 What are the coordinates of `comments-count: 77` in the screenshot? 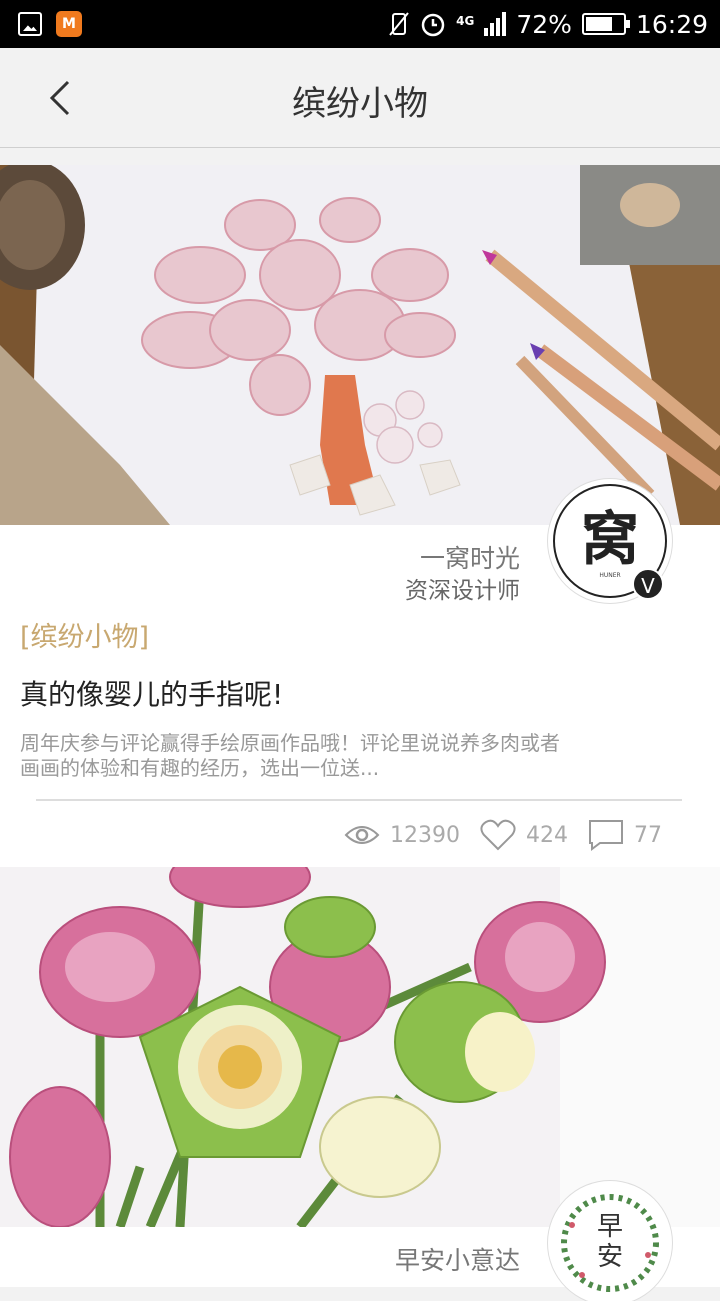 It's located at (648, 835).